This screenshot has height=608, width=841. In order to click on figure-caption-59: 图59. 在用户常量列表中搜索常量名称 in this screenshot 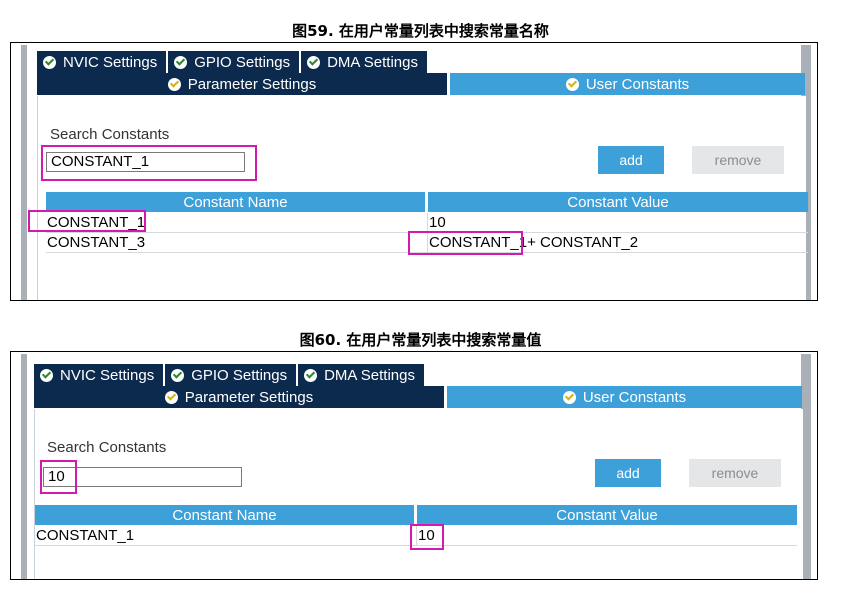, I will do `click(420, 31)`.